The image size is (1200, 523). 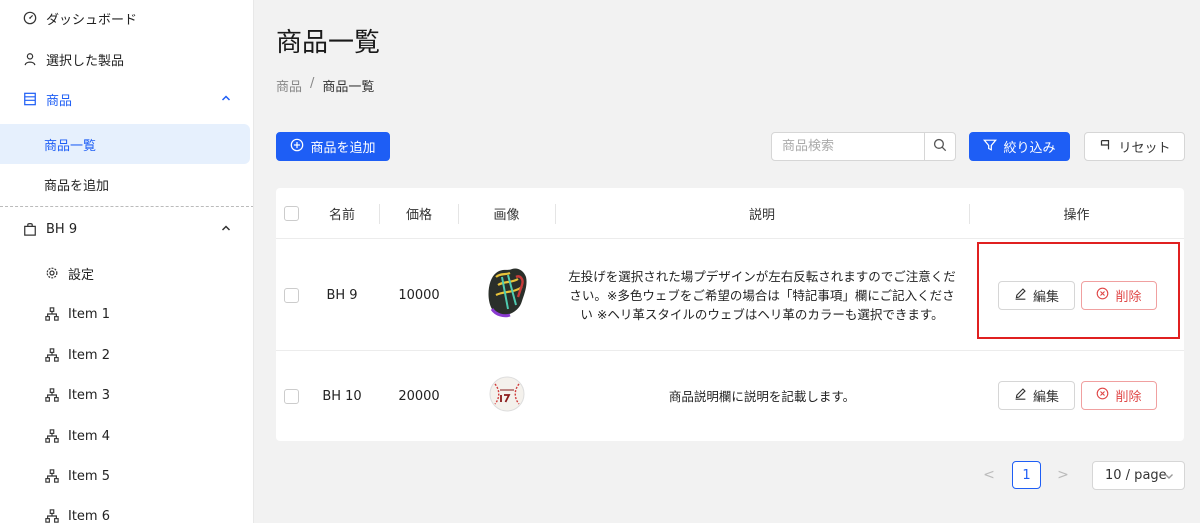 I want to click on sidebar-divider, so click(x=126, y=206).